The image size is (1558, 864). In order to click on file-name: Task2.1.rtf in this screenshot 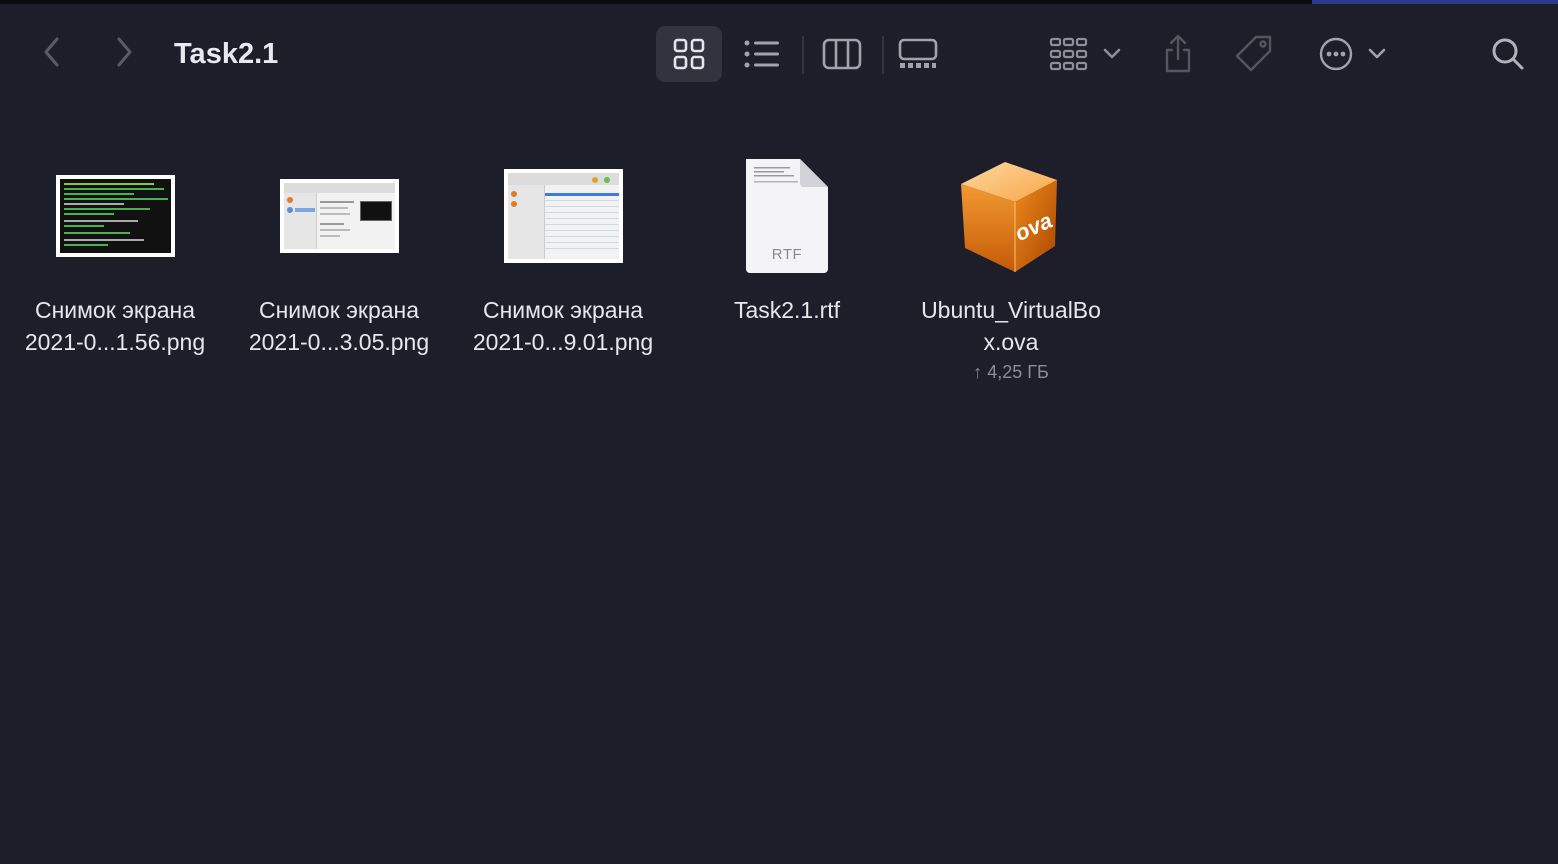, I will do `click(787, 310)`.